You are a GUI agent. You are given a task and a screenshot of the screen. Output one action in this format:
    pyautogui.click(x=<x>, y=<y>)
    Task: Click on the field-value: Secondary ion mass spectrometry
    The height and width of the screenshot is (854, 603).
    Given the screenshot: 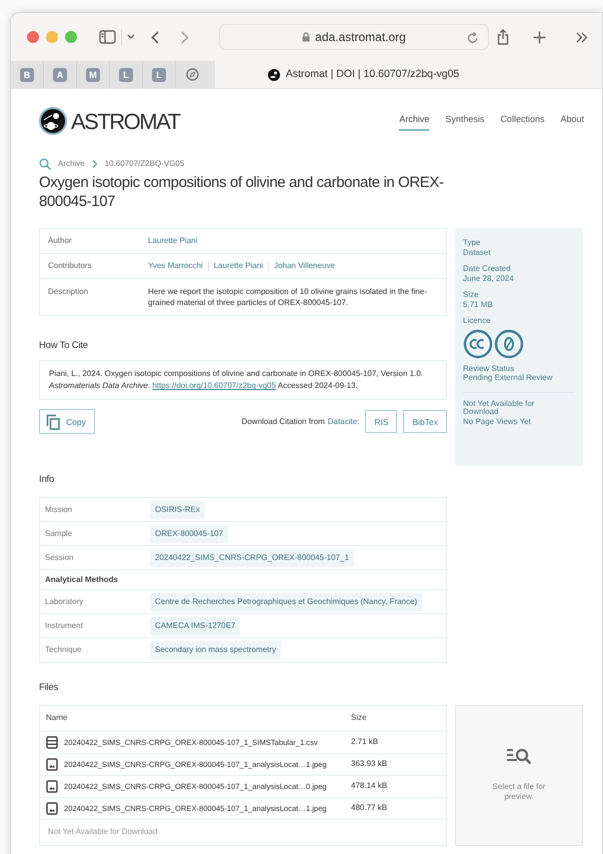 What is the action you would take?
    pyautogui.click(x=215, y=650)
    